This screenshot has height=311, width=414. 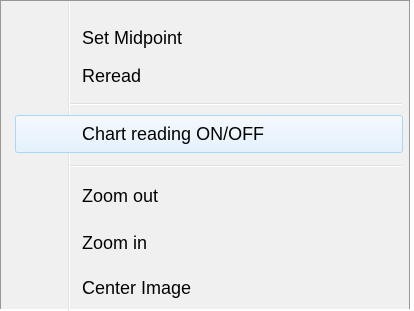 I want to click on menu-item-label: Chart reading ON/OFF, so click(x=173, y=134).